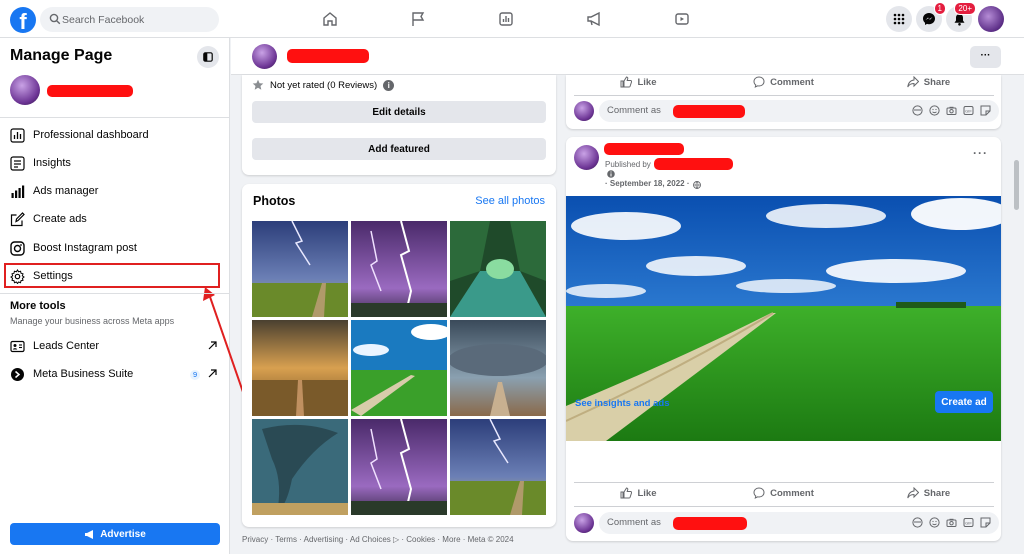  What do you see at coordinates (114, 191) in the screenshot?
I see `sidebar-item-ads-manager: Ads manager` at bounding box center [114, 191].